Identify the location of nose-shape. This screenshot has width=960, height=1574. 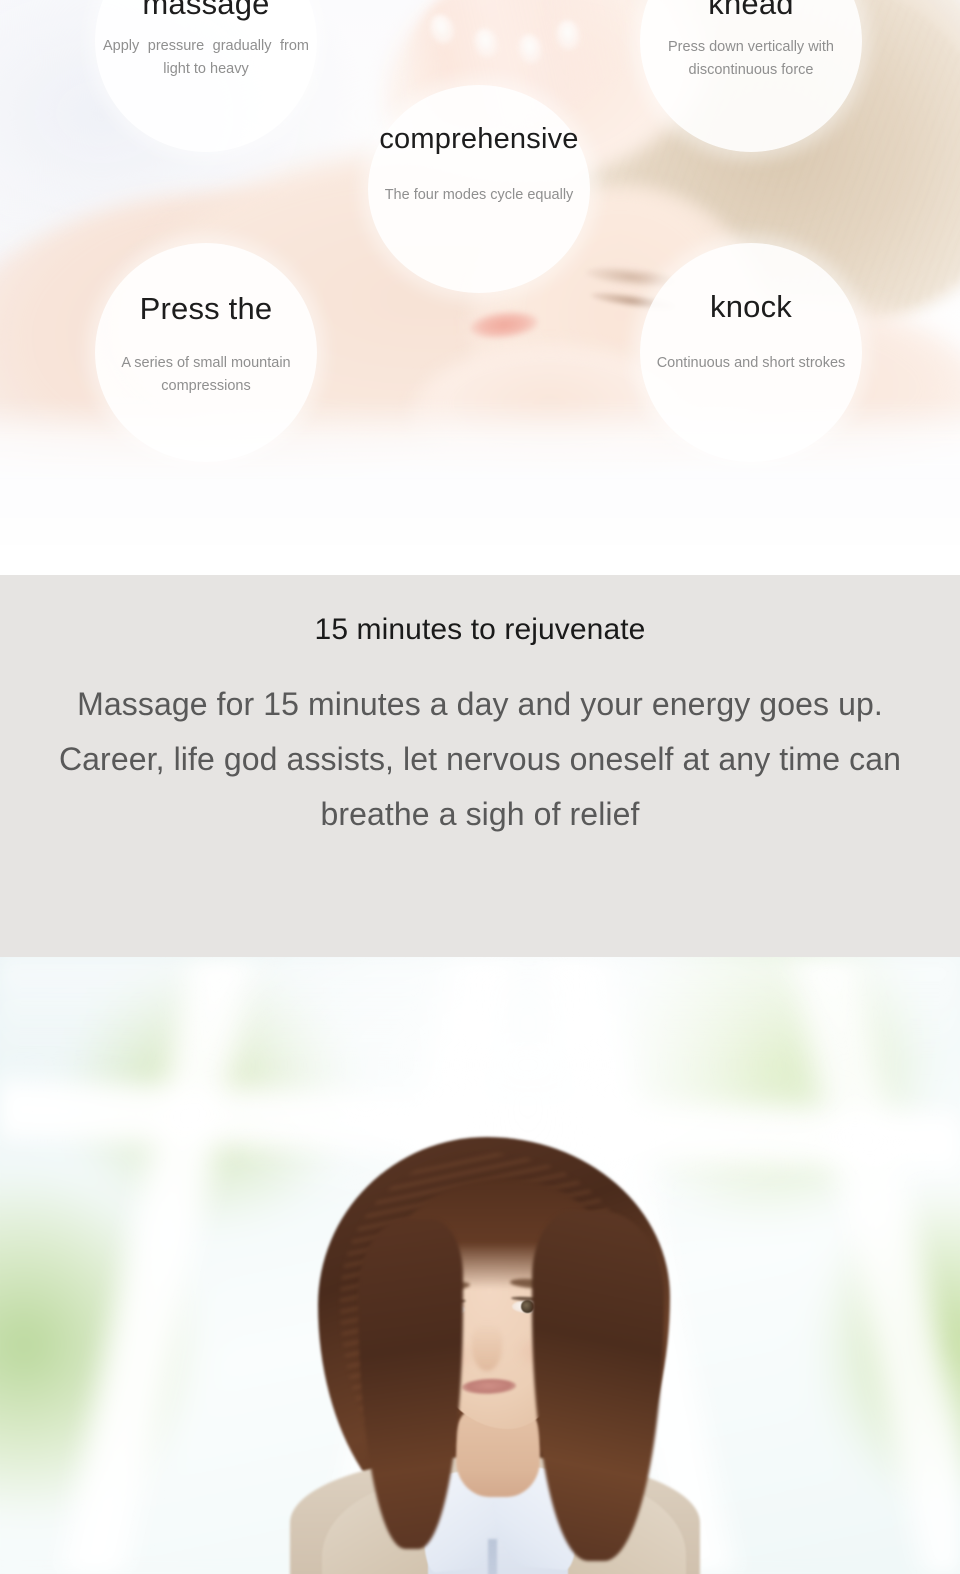
(487, 1347).